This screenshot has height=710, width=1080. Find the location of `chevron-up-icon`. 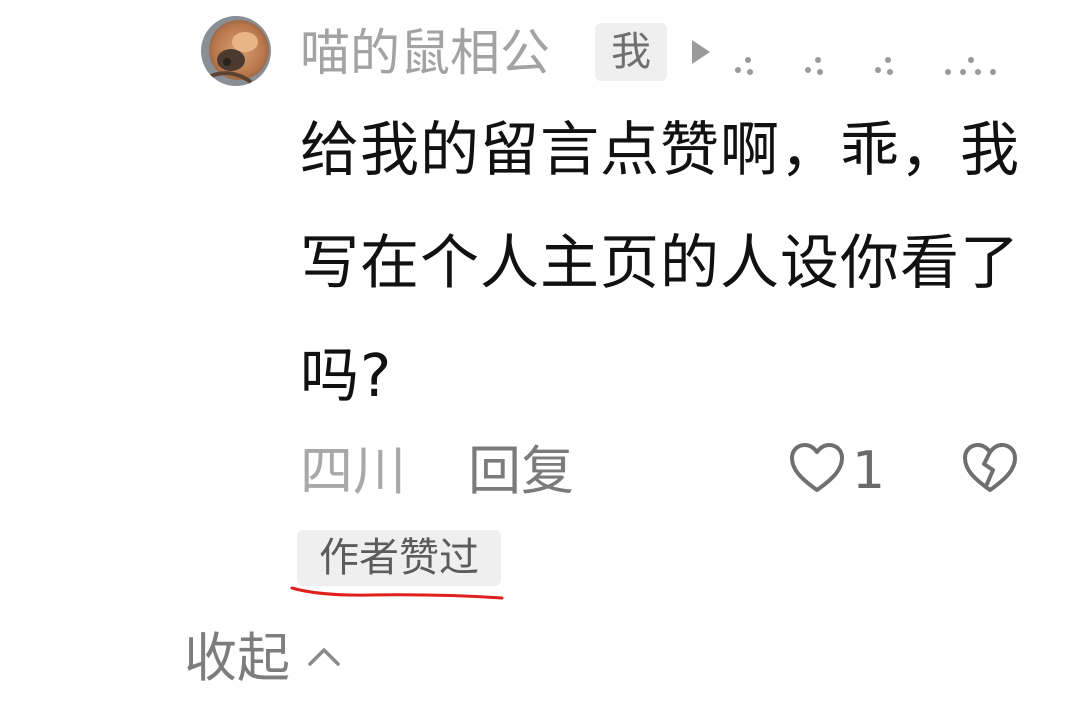

chevron-up-icon is located at coordinates (324, 656).